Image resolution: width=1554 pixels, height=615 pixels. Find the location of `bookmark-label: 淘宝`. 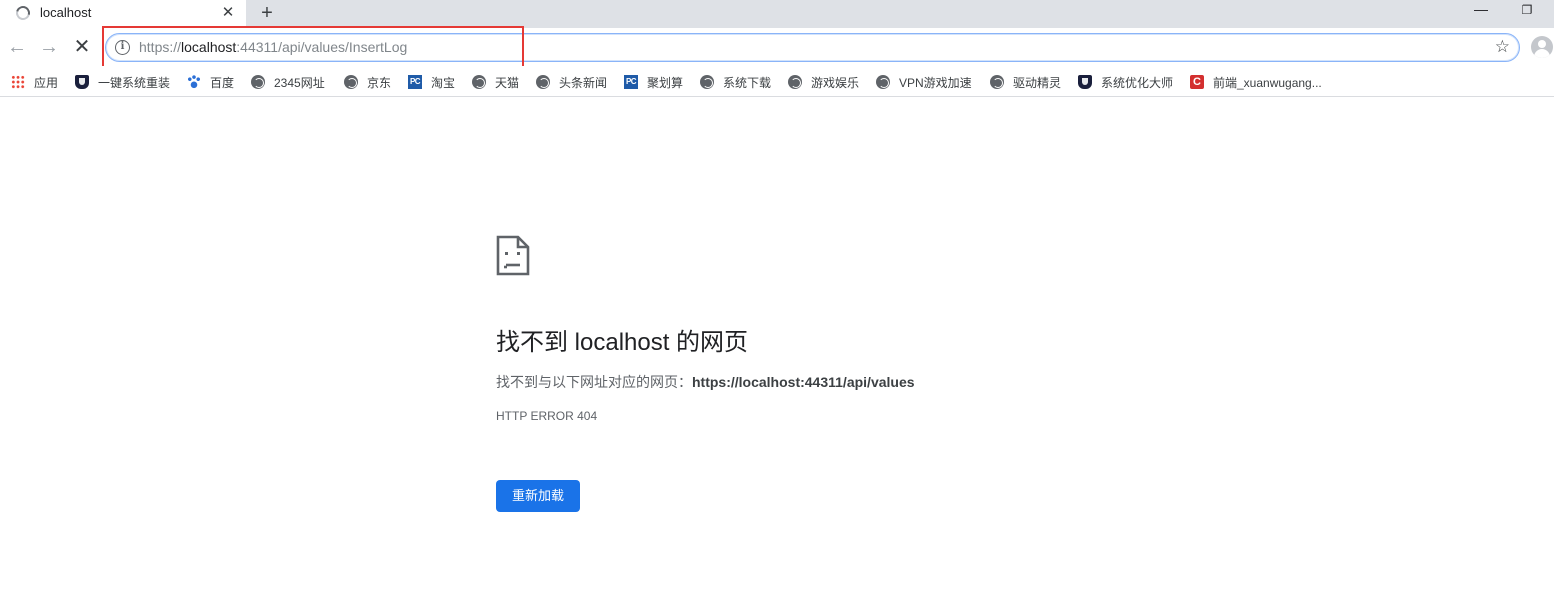

bookmark-label: 淘宝 is located at coordinates (443, 82).